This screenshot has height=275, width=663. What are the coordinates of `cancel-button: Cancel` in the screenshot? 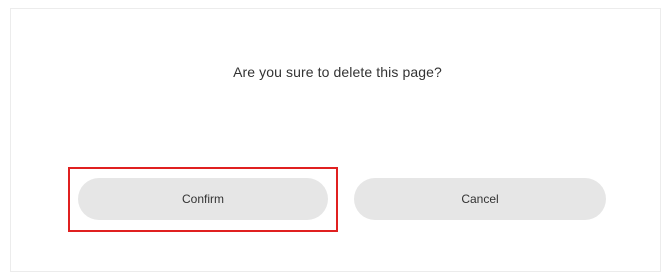 It's located at (480, 199).